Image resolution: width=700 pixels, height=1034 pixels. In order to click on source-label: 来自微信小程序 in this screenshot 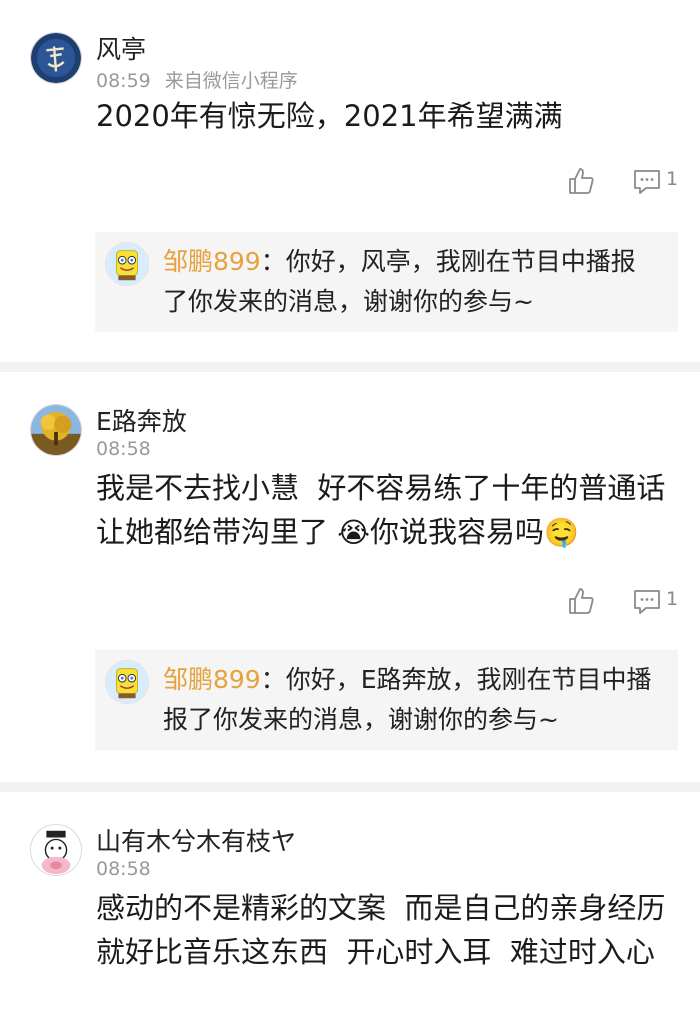, I will do `click(231, 81)`.